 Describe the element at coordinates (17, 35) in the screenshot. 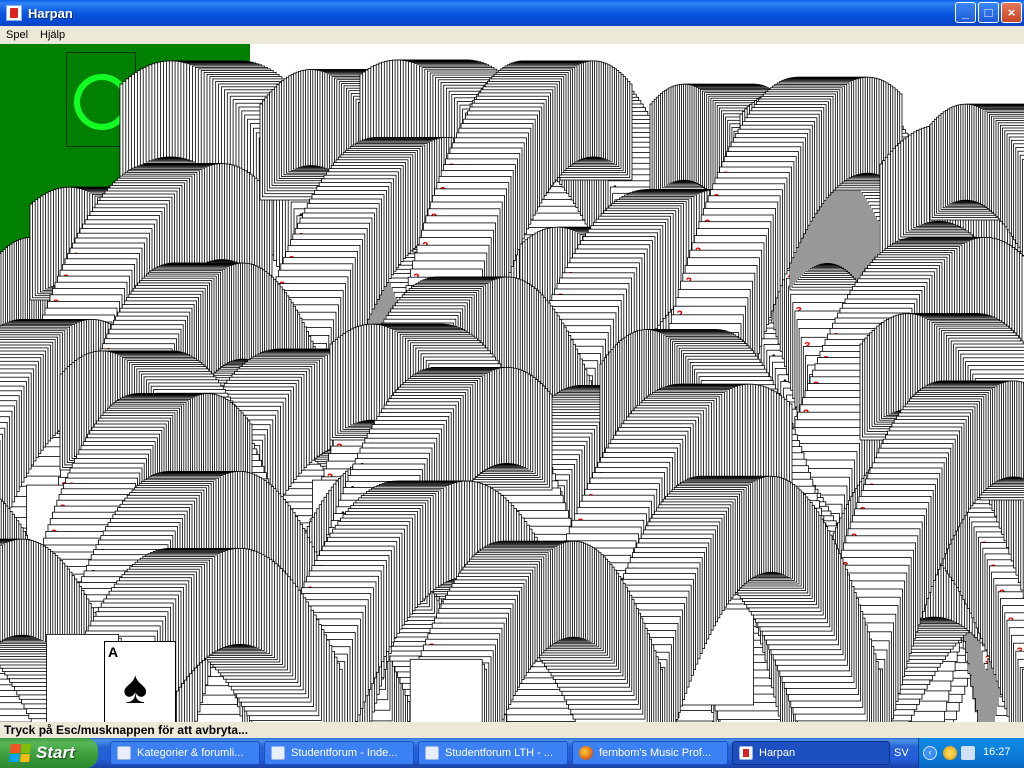

I see `menu-game: Spel` at that location.